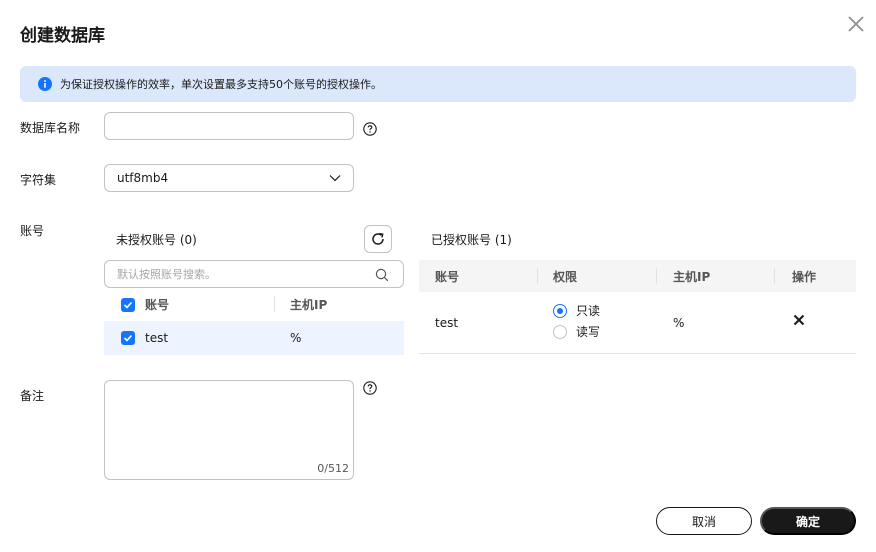  What do you see at coordinates (50, 128) in the screenshot?
I see `db-name-label: 数据库名称` at bounding box center [50, 128].